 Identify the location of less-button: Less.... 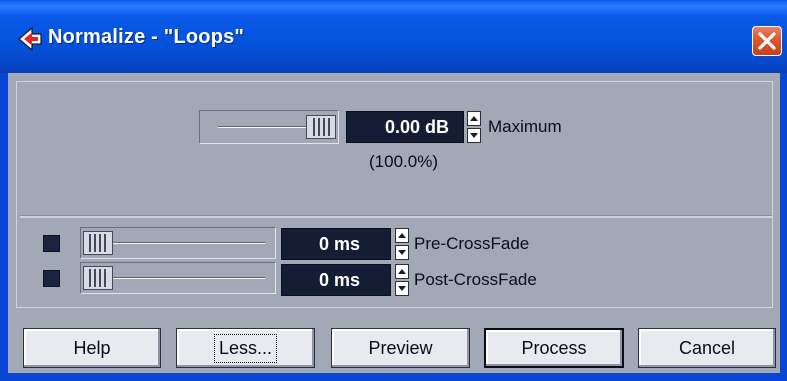
(245, 348).